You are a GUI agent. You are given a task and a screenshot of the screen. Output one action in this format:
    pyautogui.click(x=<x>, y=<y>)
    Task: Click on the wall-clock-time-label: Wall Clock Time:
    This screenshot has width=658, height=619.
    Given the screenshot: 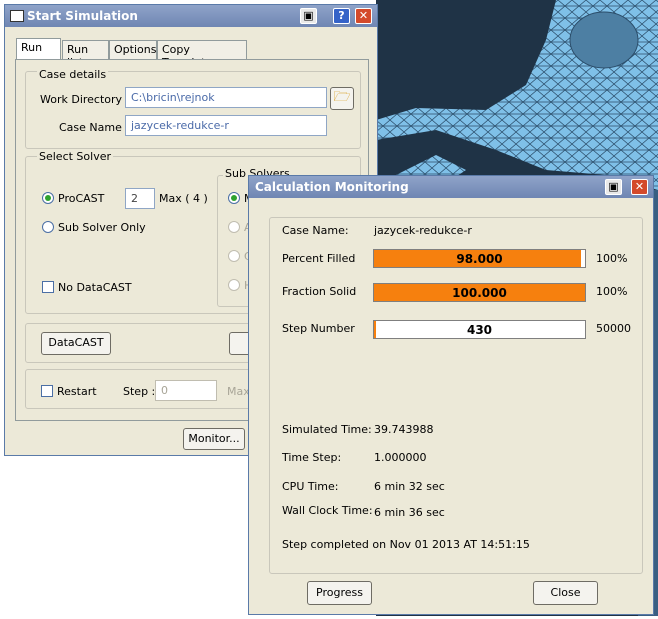 What is the action you would take?
    pyautogui.click(x=327, y=510)
    